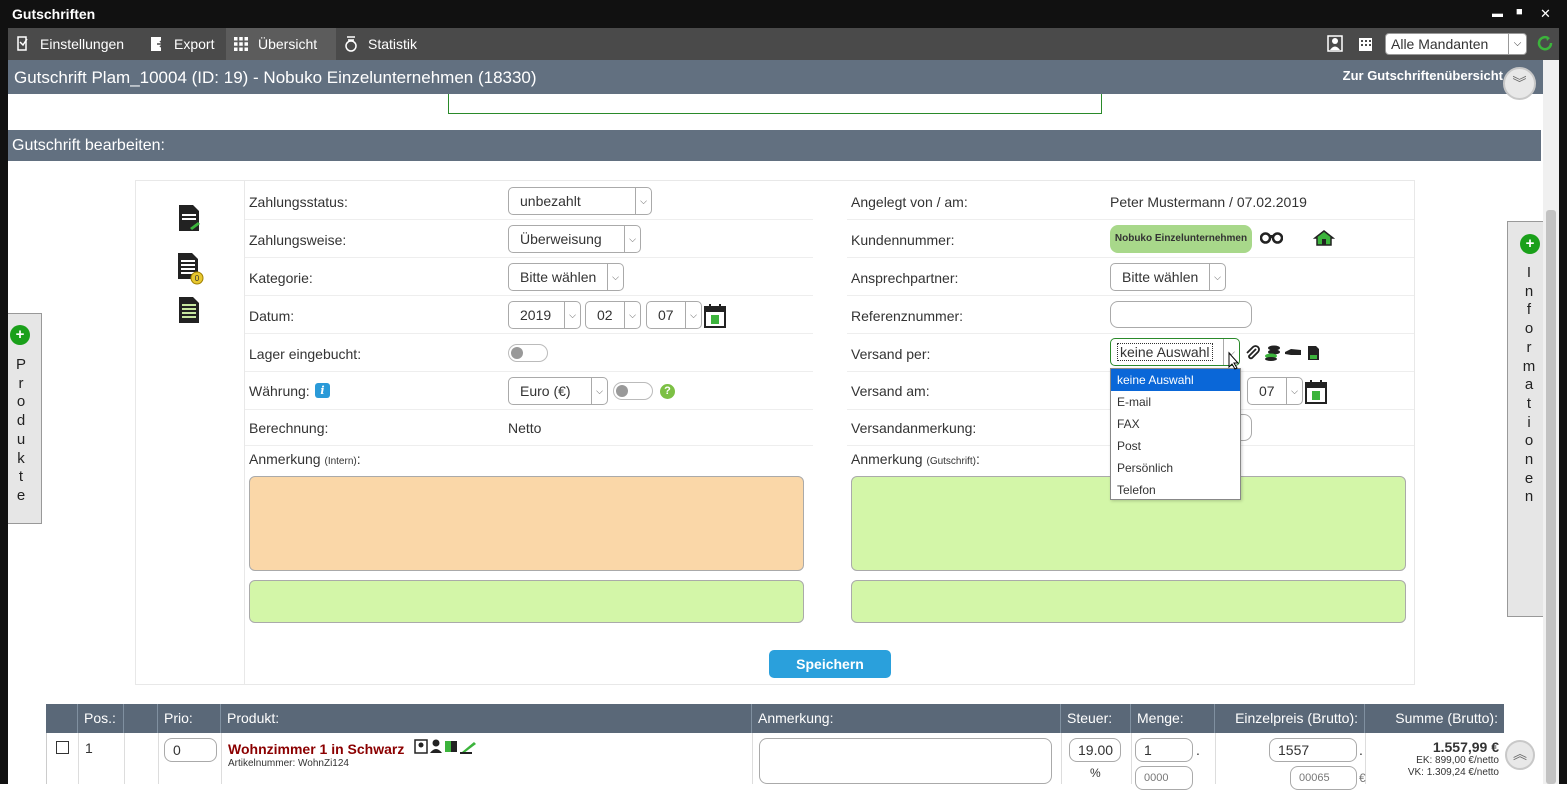 The width and height of the screenshot is (1567, 790). I want to click on ansprechpartner-select: Bitte wählen ⌵, so click(1168, 277).